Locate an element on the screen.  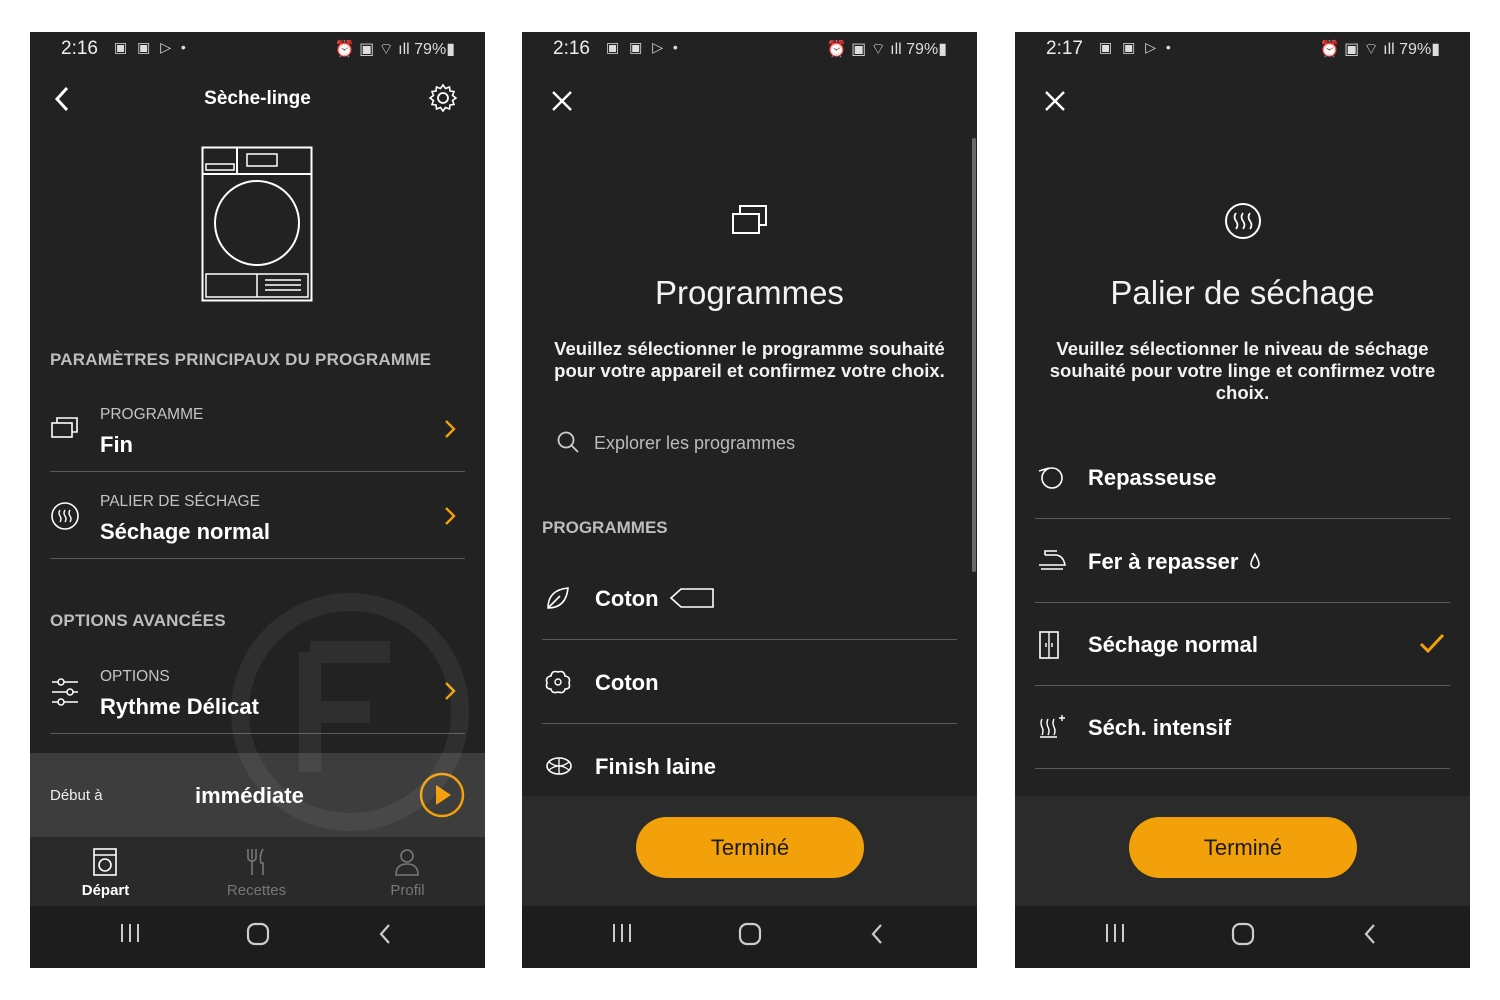
tab-profil-label: Profil is located at coordinates (407, 890).